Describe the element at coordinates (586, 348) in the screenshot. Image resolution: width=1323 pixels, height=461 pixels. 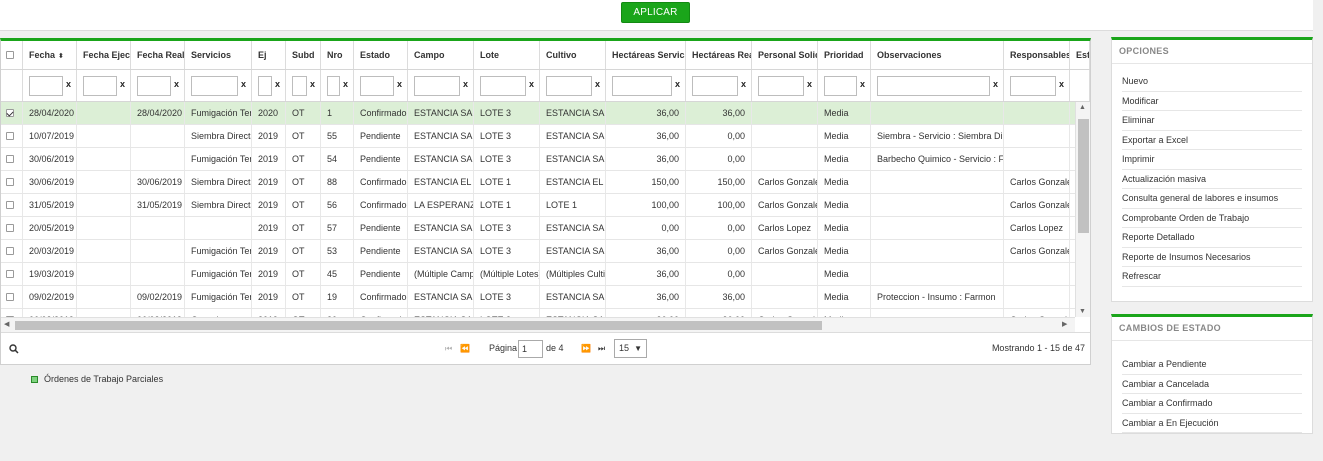
I see `next-page-icon: ⏩` at that location.